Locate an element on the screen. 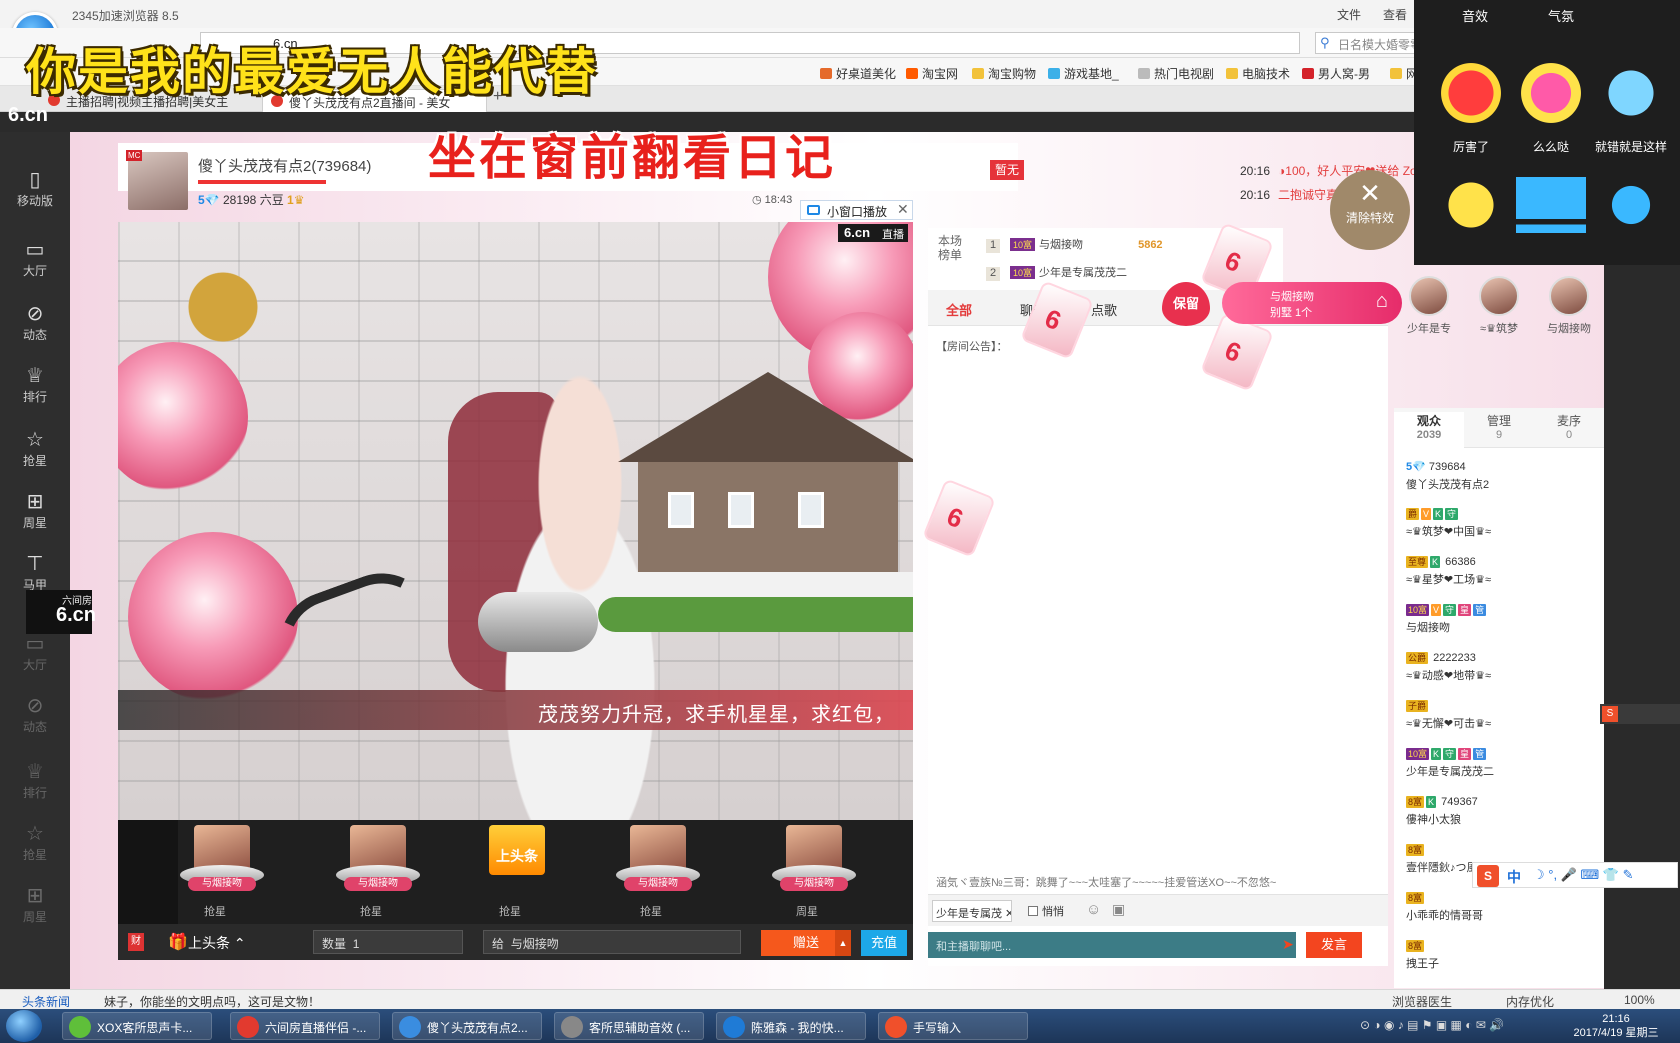  chat-options-row: 少年是专属茂 ✕ 悄悄 ☺ ▣ is located at coordinates (1158, 910).